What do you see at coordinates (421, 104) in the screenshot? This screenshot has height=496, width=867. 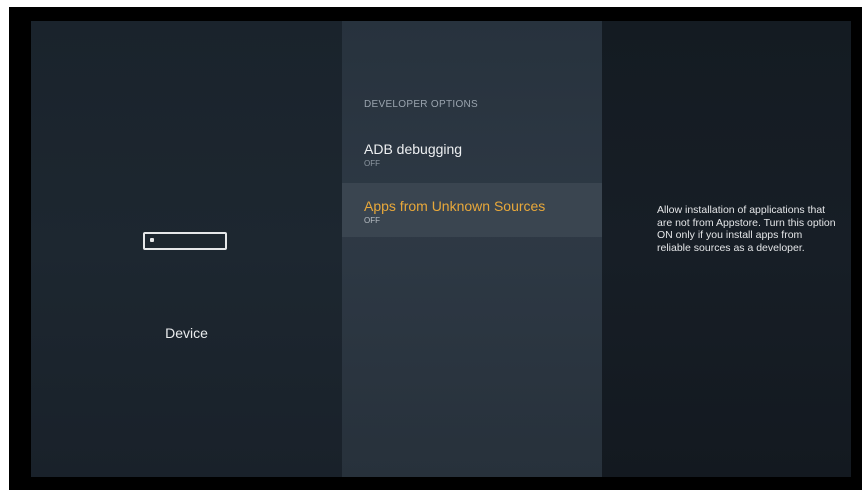 I see `section-header: DEVELOPER OPTIONS` at bounding box center [421, 104].